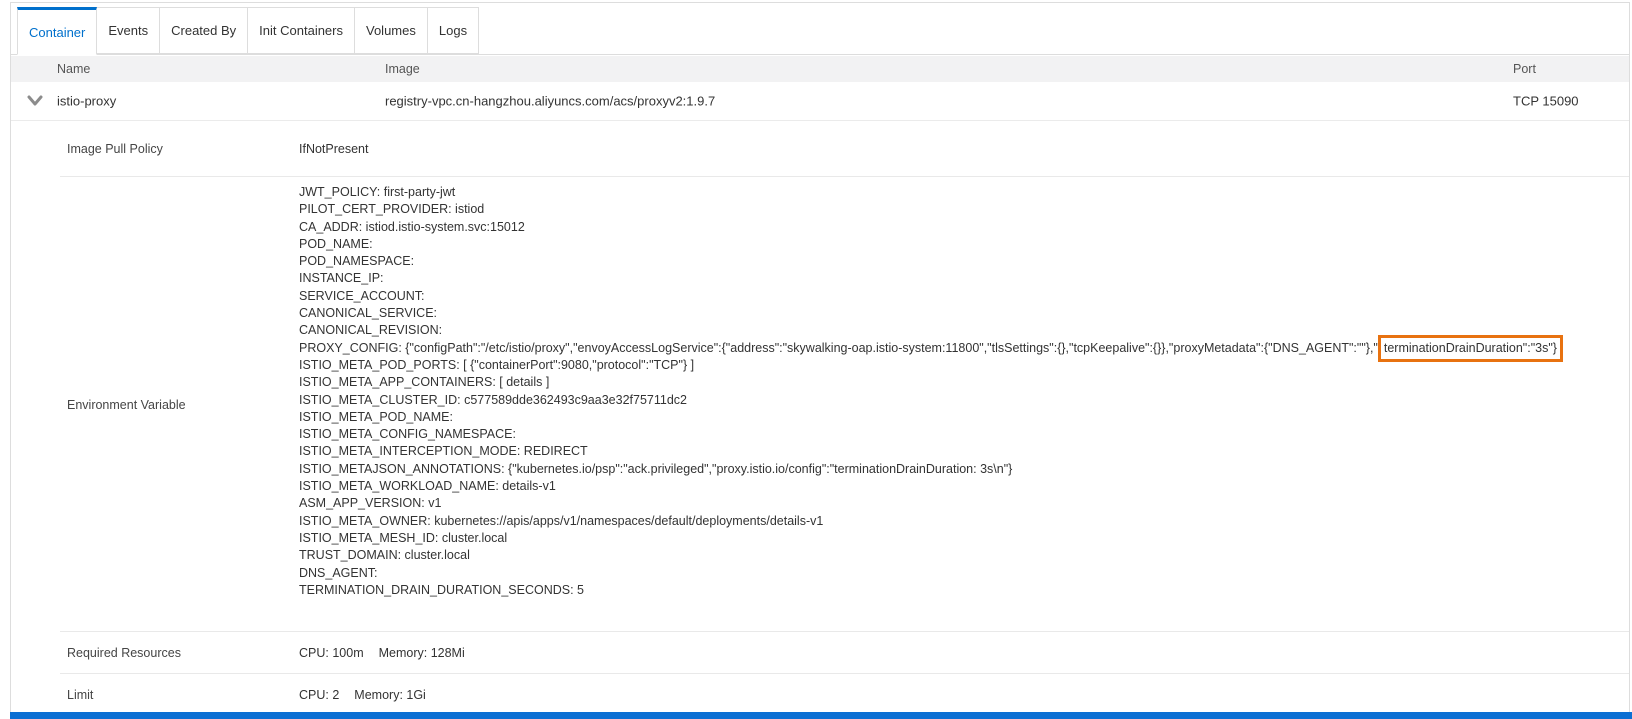 This screenshot has height=719, width=1632. What do you see at coordinates (820, 149) in the screenshot?
I see `detail-row-image-pull-policy: Image Pull Policy IfNotPresent` at bounding box center [820, 149].